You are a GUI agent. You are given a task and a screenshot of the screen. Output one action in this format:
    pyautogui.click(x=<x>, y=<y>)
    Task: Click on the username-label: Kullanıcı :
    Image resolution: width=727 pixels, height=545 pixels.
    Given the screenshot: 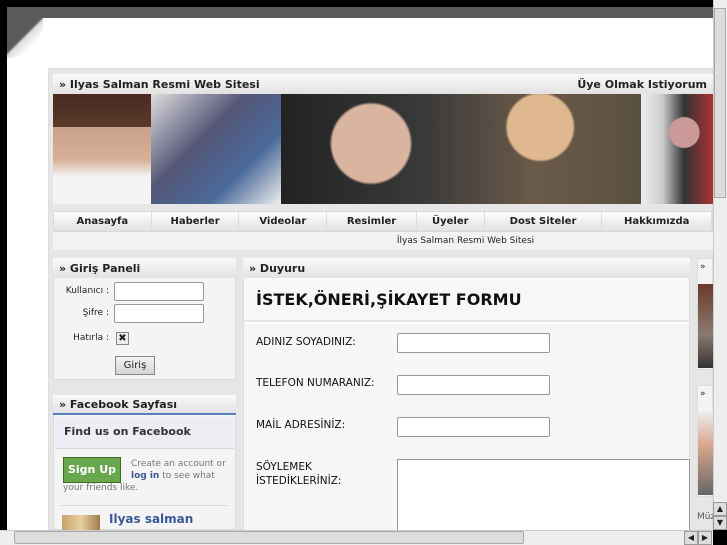 What is the action you would take?
    pyautogui.click(x=87, y=291)
    